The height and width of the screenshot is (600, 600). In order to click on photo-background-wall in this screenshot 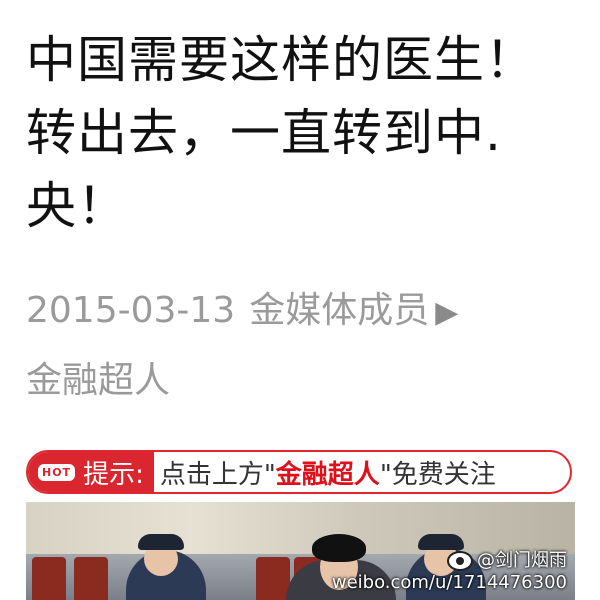, I will do `click(300, 528)`.